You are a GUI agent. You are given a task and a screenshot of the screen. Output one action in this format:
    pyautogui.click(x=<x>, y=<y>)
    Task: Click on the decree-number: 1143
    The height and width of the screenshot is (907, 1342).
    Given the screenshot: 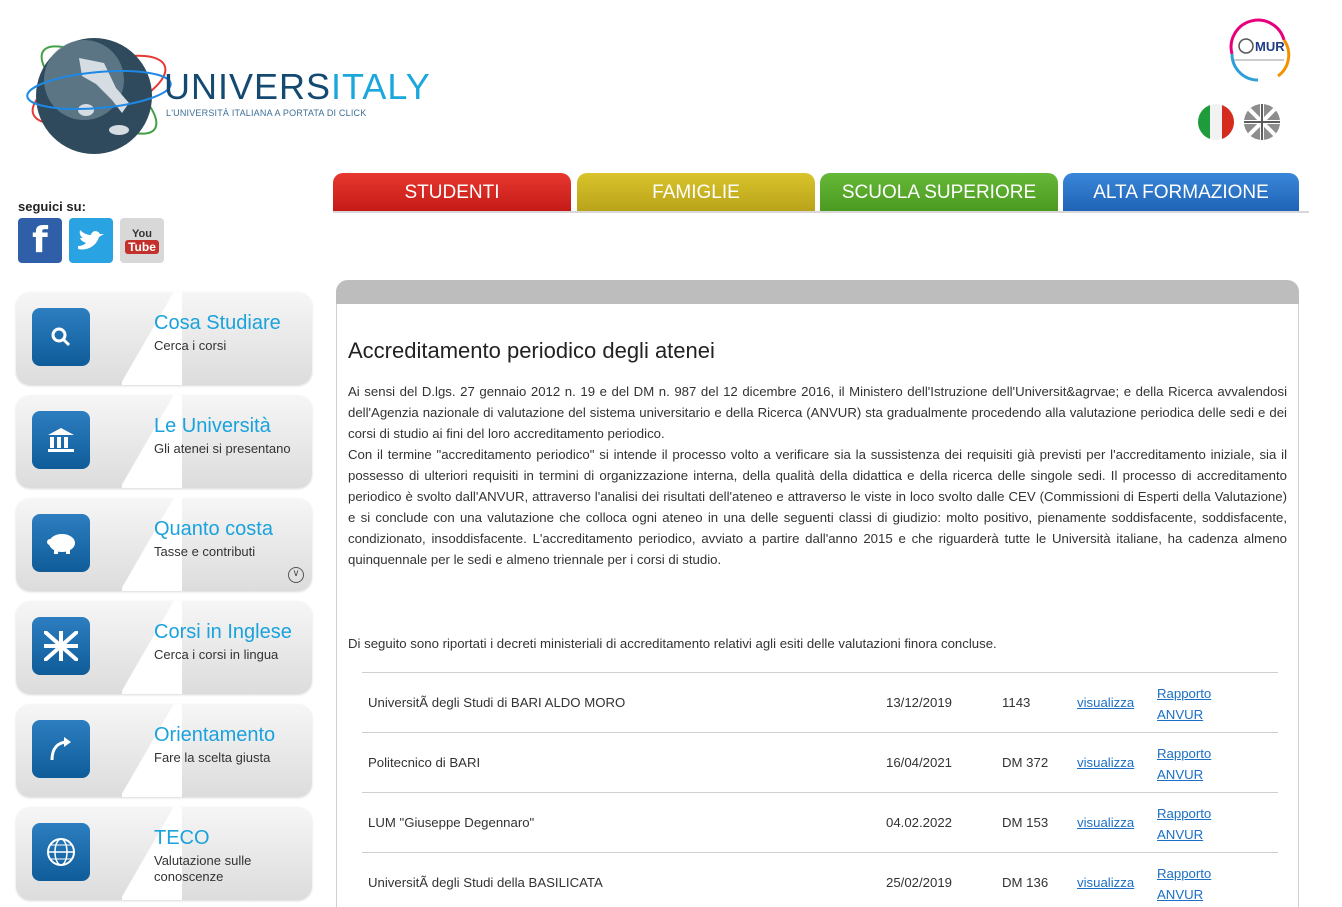 What is the action you would take?
    pyautogui.click(x=1016, y=702)
    